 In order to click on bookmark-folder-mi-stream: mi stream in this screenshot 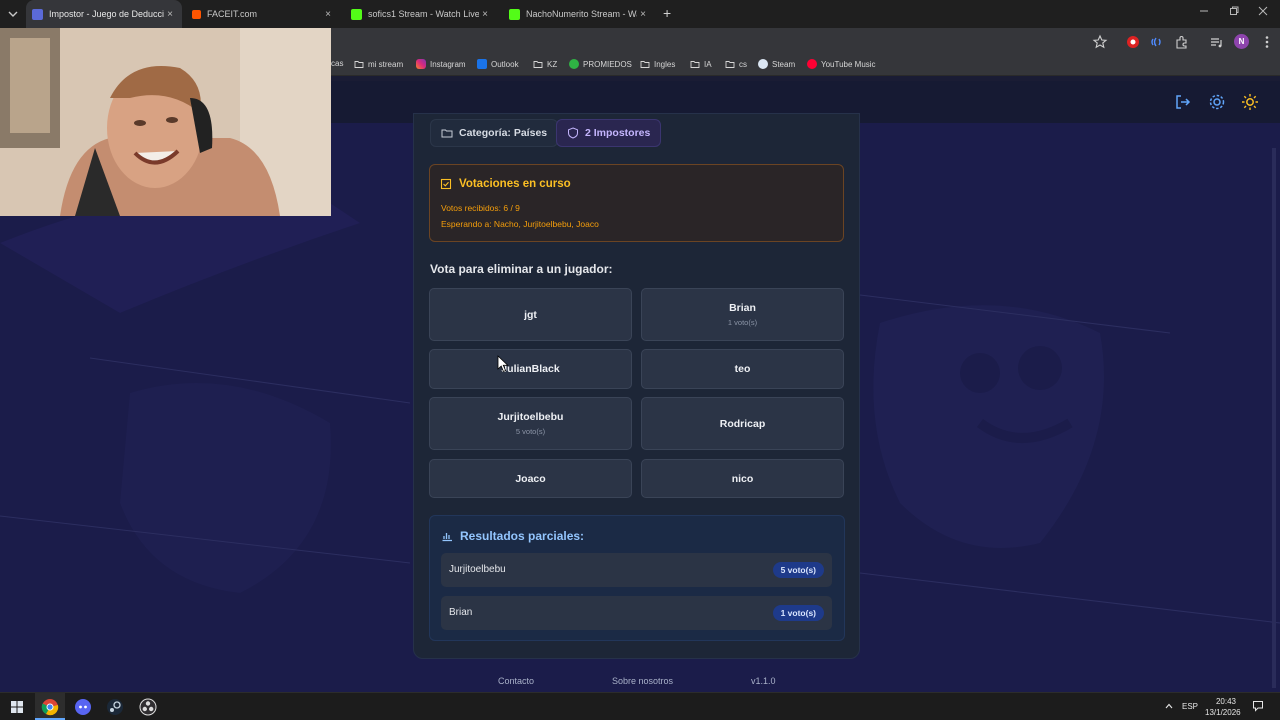, I will do `click(378, 64)`.